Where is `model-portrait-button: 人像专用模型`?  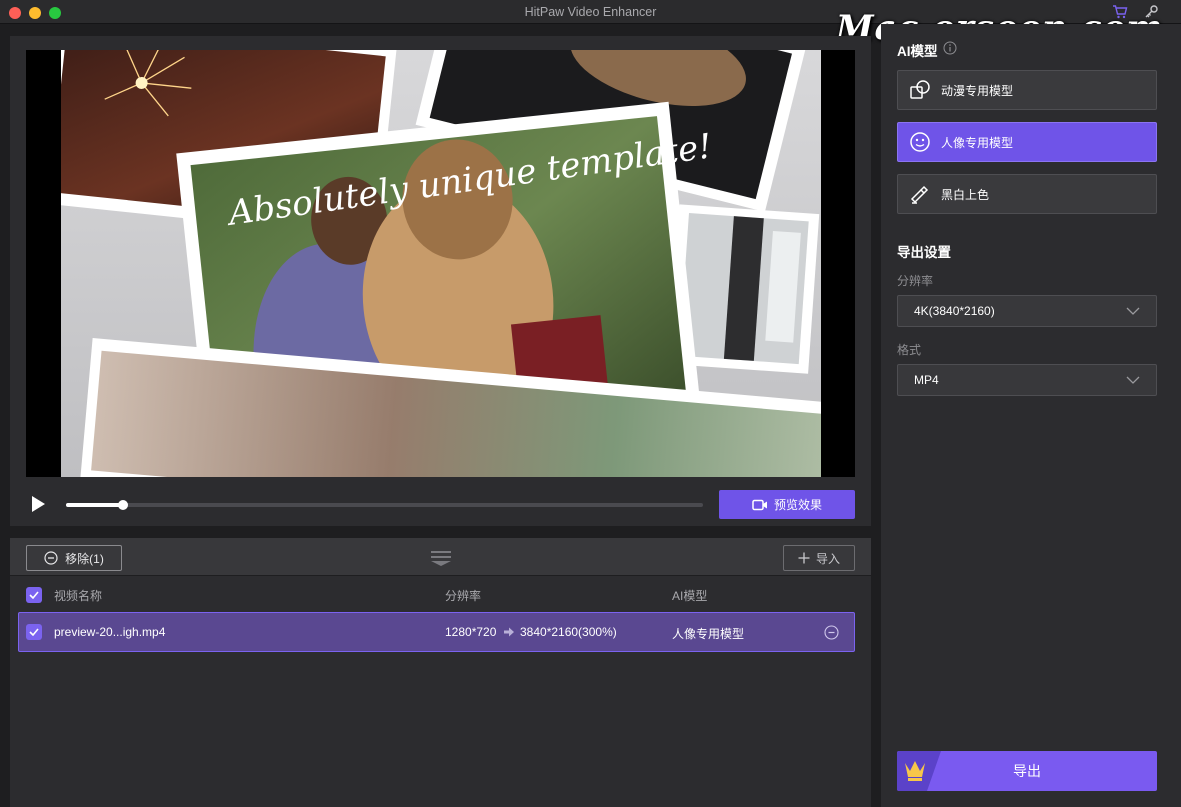 model-portrait-button: 人像专用模型 is located at coordinates (1027, 142).